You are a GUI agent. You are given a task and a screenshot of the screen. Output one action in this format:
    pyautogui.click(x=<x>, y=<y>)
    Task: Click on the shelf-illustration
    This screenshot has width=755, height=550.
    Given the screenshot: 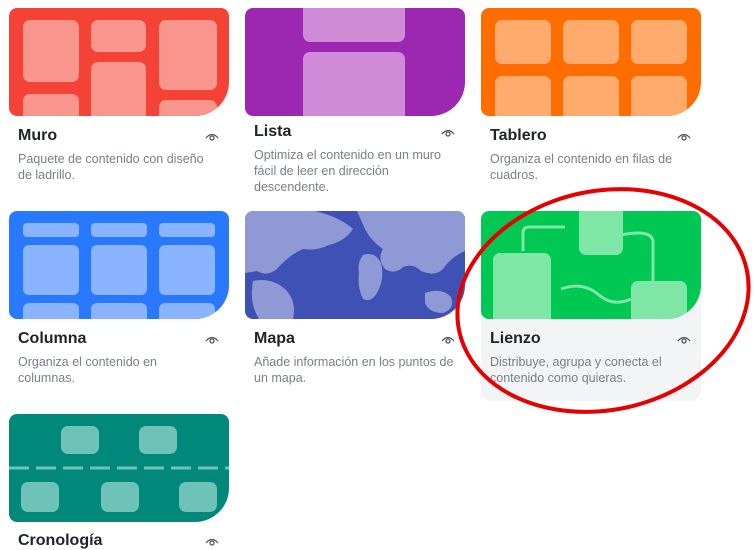 What is the action you would take?
    pyautogui.click(x=119, y=265)
    